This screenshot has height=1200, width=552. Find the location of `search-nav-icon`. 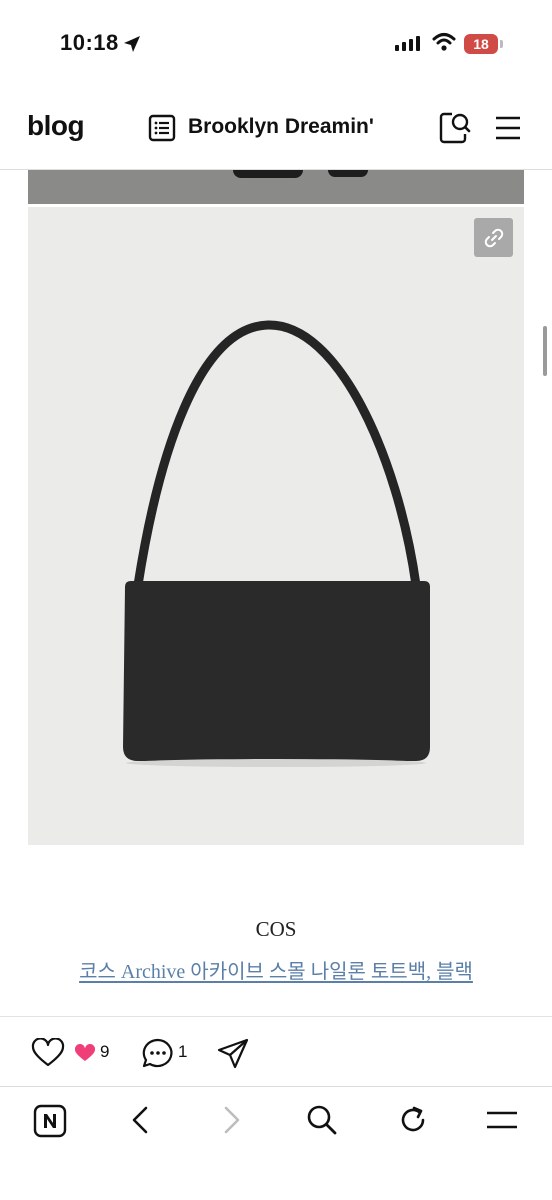

search-nav-icon is located at coordinates (322, 1120).